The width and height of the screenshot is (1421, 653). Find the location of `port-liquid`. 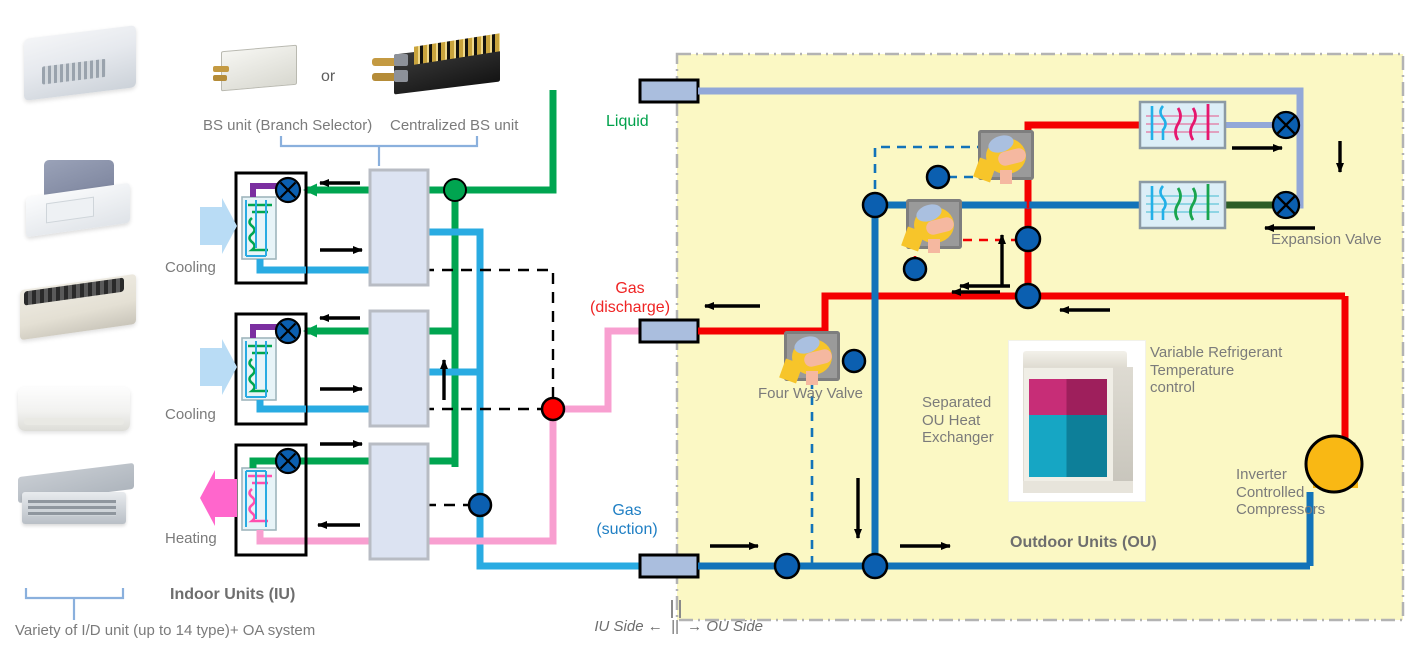

port-liquid is located at coordinates (669, 91).